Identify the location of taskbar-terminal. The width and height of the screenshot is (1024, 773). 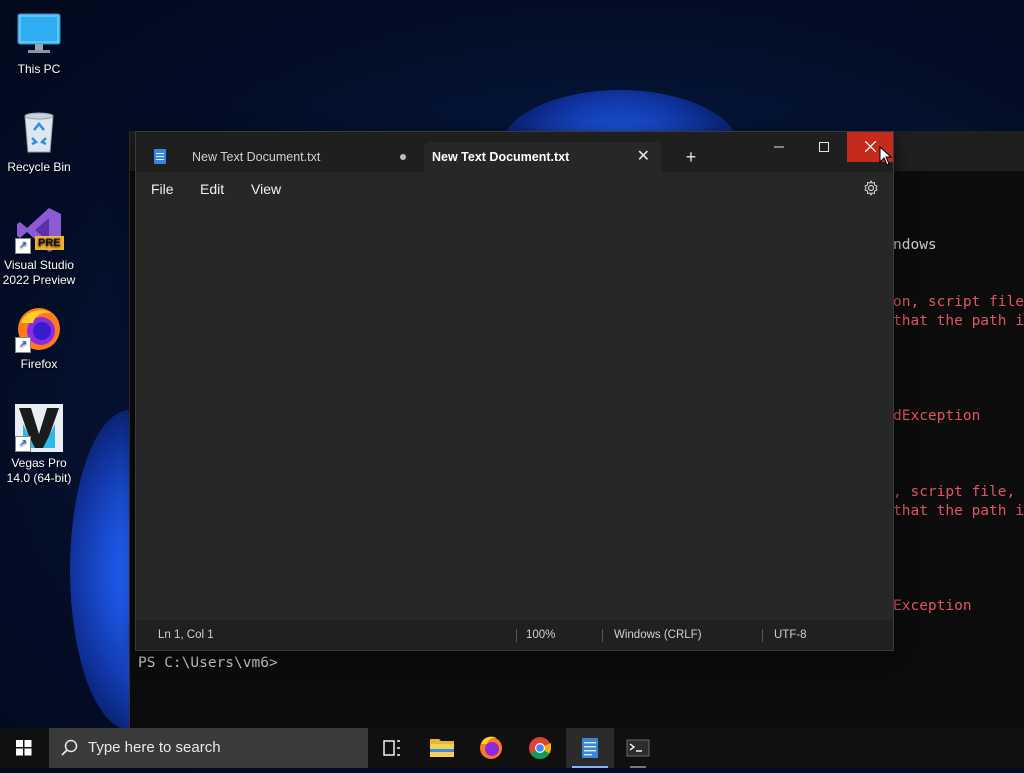
(638, 748).